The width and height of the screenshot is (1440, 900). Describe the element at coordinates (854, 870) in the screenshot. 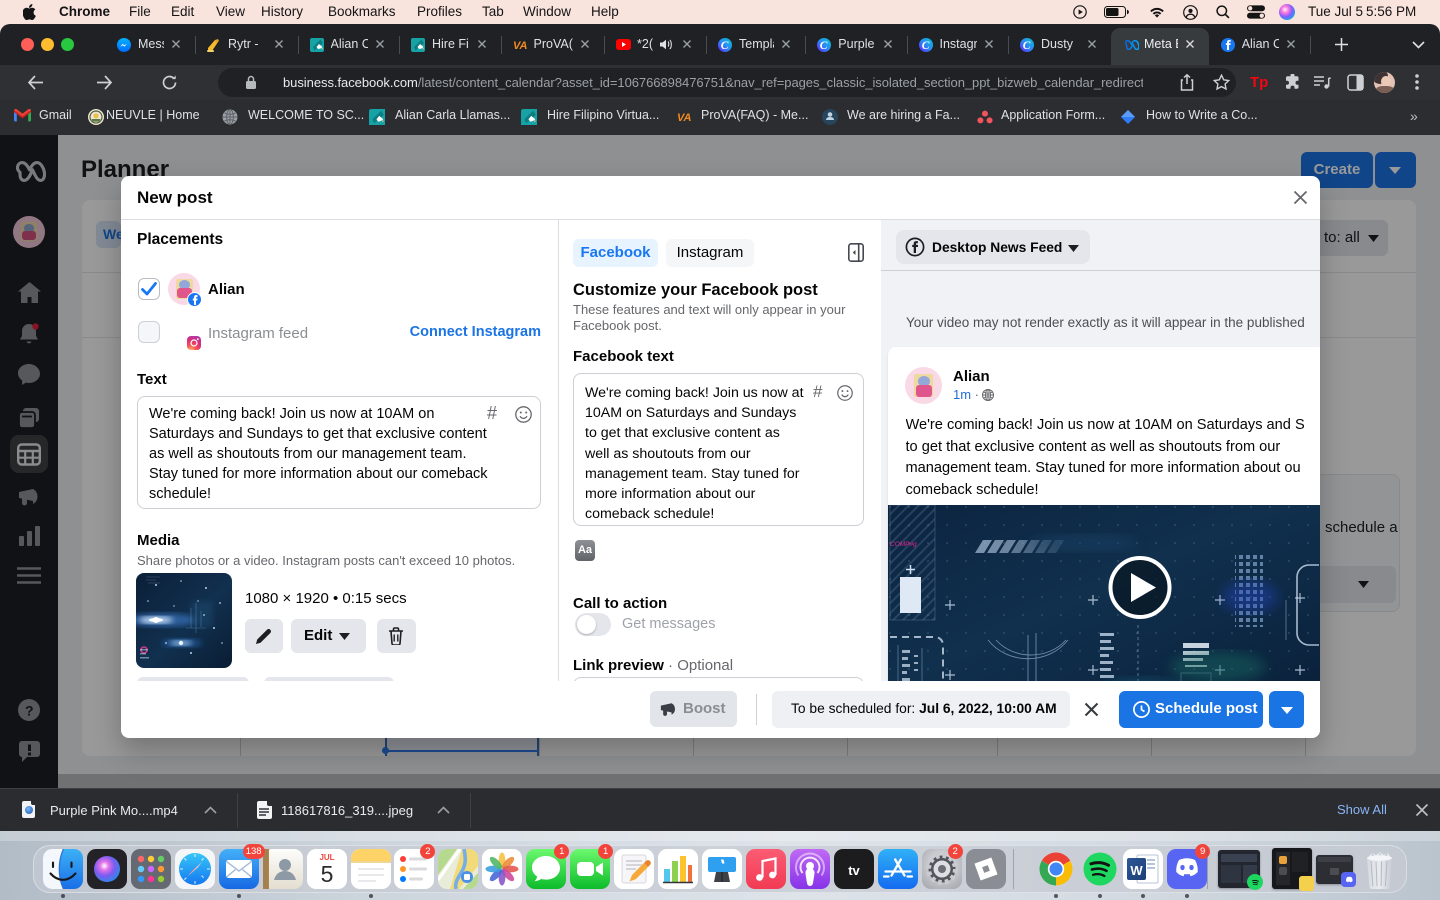

I see `svg-text: tv` at that location.